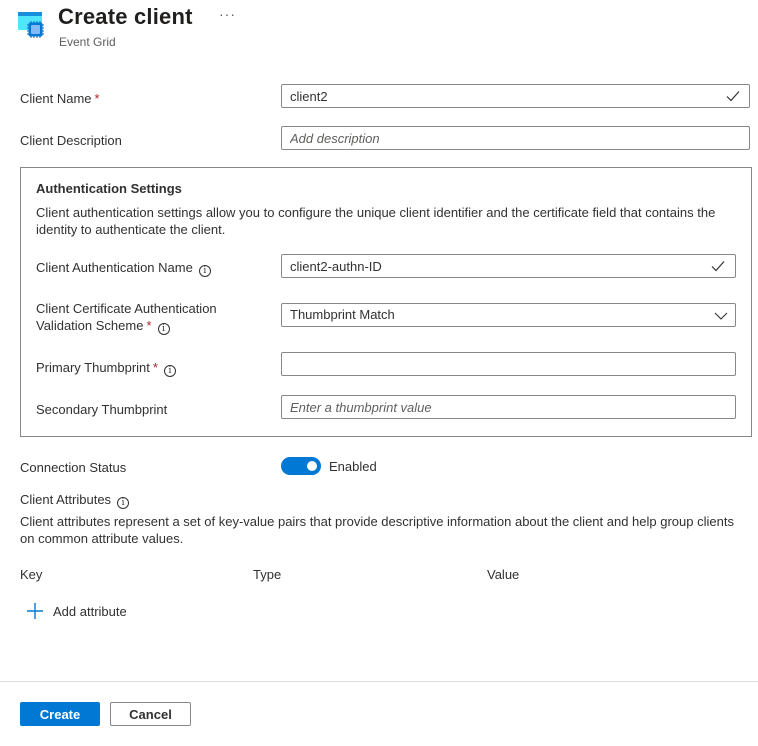 The width and height of the screenshot is (758, 746). What do you see at coordinates (93, 367) in the screenshot?
I see `primary-thumbprint-label-text: Primary Thumbprint` at bounding box center [93, 367].